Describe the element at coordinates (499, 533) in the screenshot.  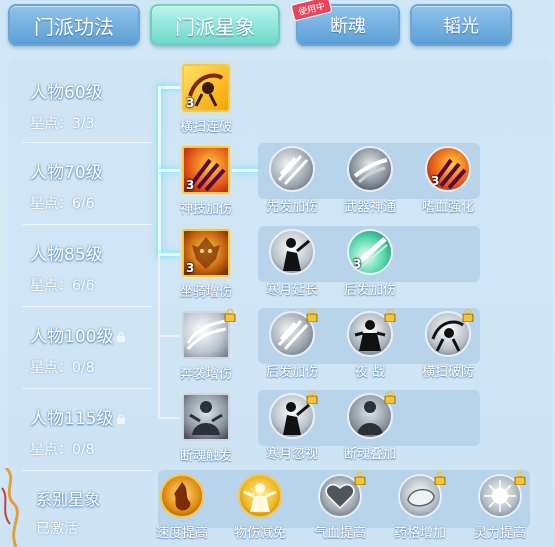
I see `series-label: 灵力提高` at that location.